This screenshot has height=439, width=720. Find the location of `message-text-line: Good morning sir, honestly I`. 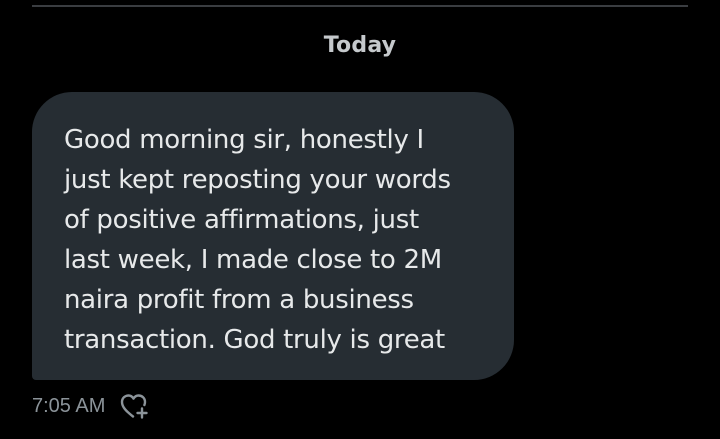

message-text-line: Good morning sir, honestly I is located at coordinates (244, 140).